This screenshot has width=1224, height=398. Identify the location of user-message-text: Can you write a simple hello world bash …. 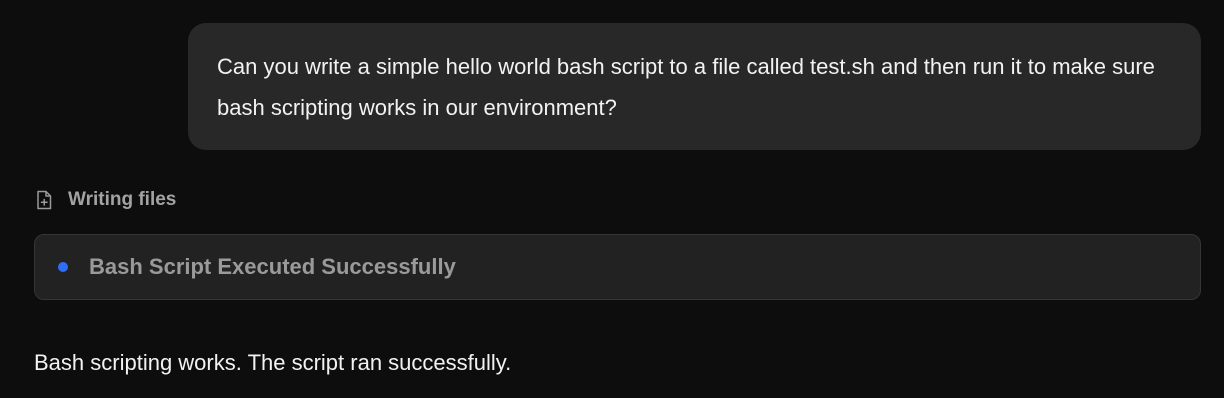
(686, 86).